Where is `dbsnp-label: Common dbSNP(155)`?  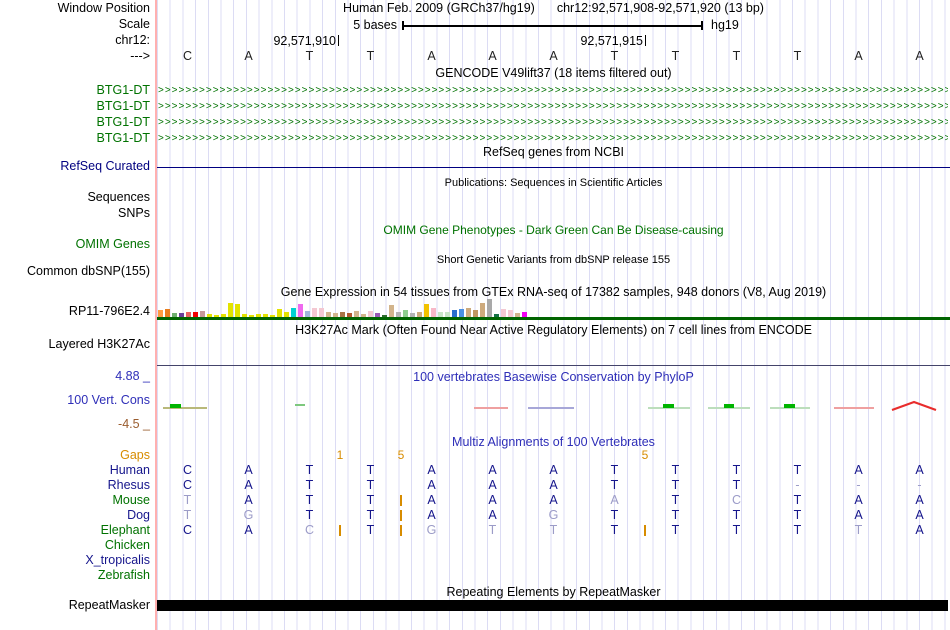 dbsnp-label: Common dbSNP(155) is located at coordinates (75, 271).